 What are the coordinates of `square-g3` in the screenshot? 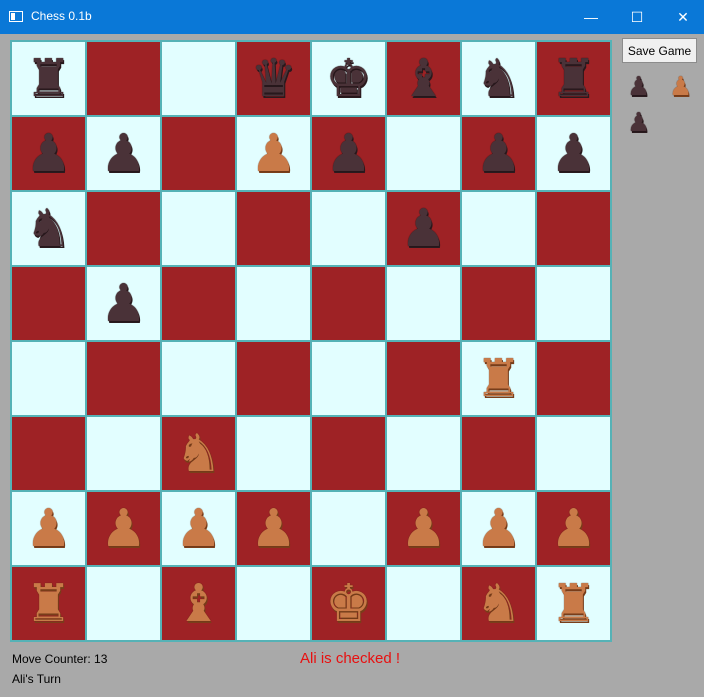 It's located at (498, 453).